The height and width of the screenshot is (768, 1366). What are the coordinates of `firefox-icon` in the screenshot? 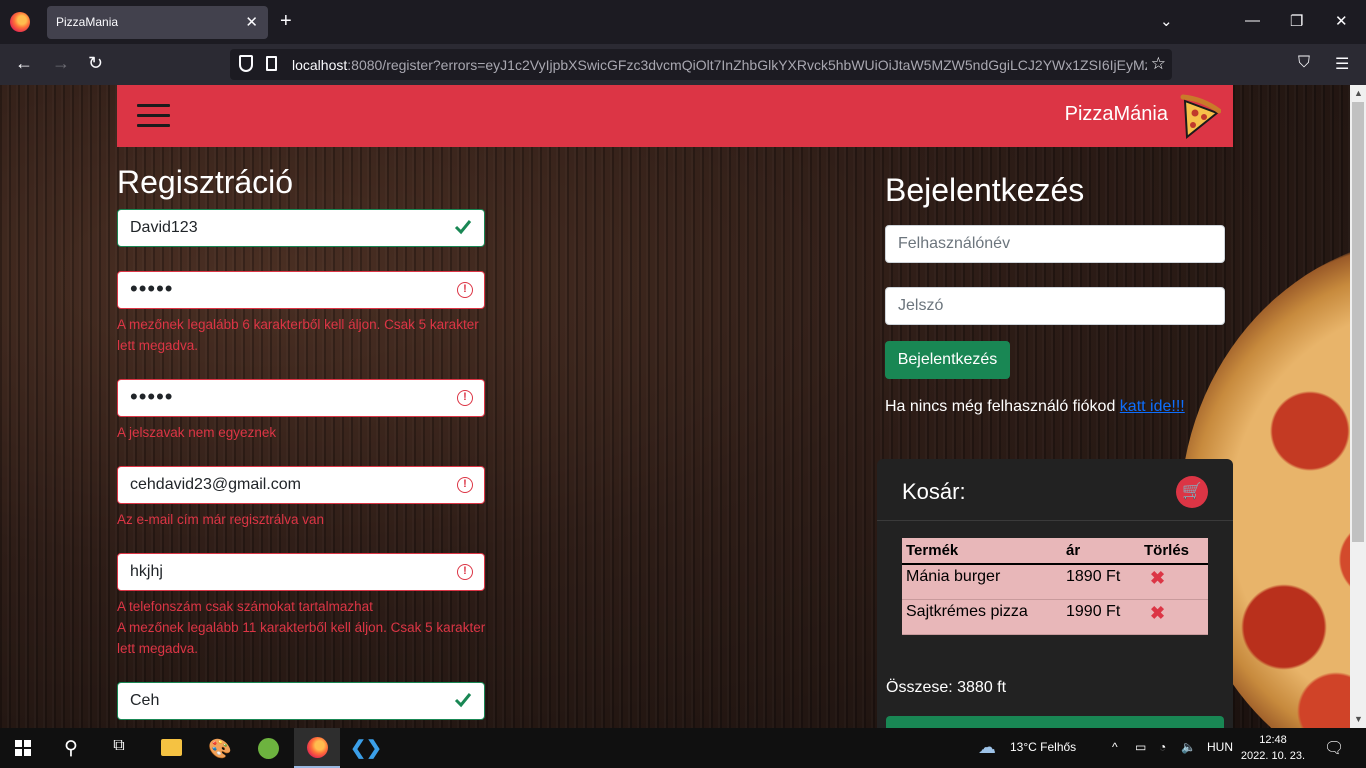 It's located at (20, 22).